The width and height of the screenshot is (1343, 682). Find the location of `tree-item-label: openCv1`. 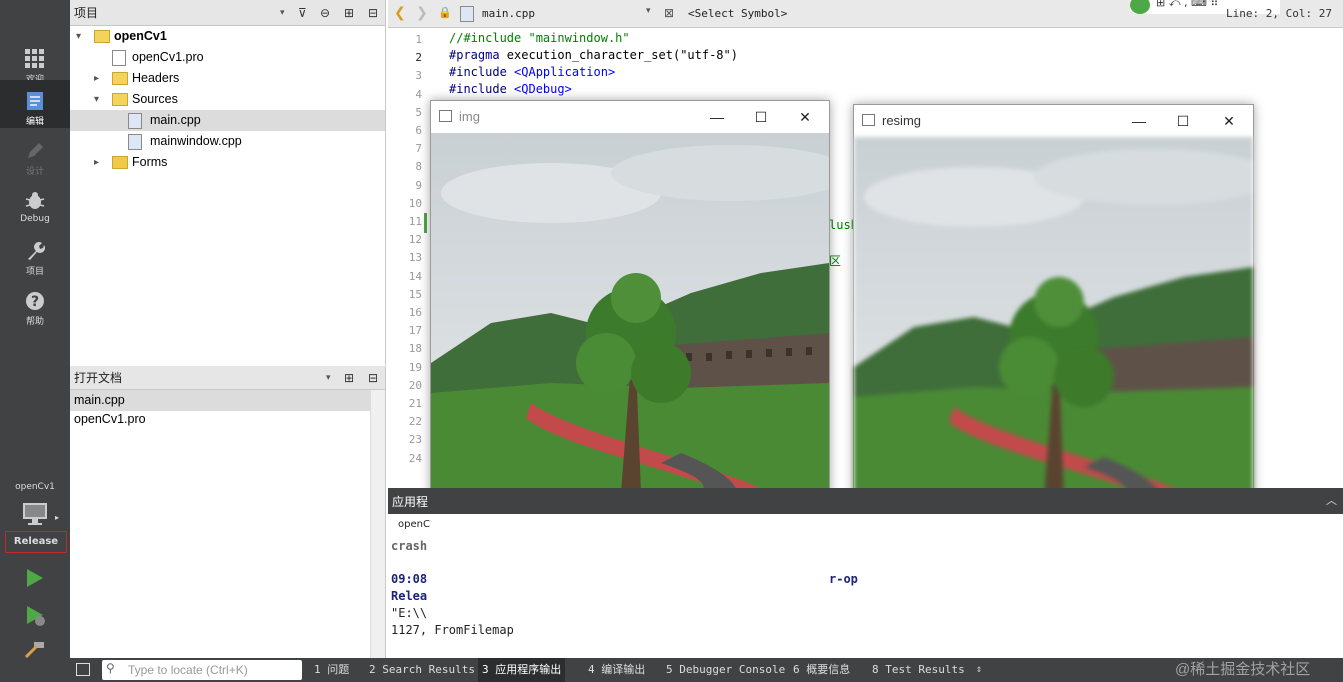

tree-item-label: openCv1 is located at coordinates (140, 36).